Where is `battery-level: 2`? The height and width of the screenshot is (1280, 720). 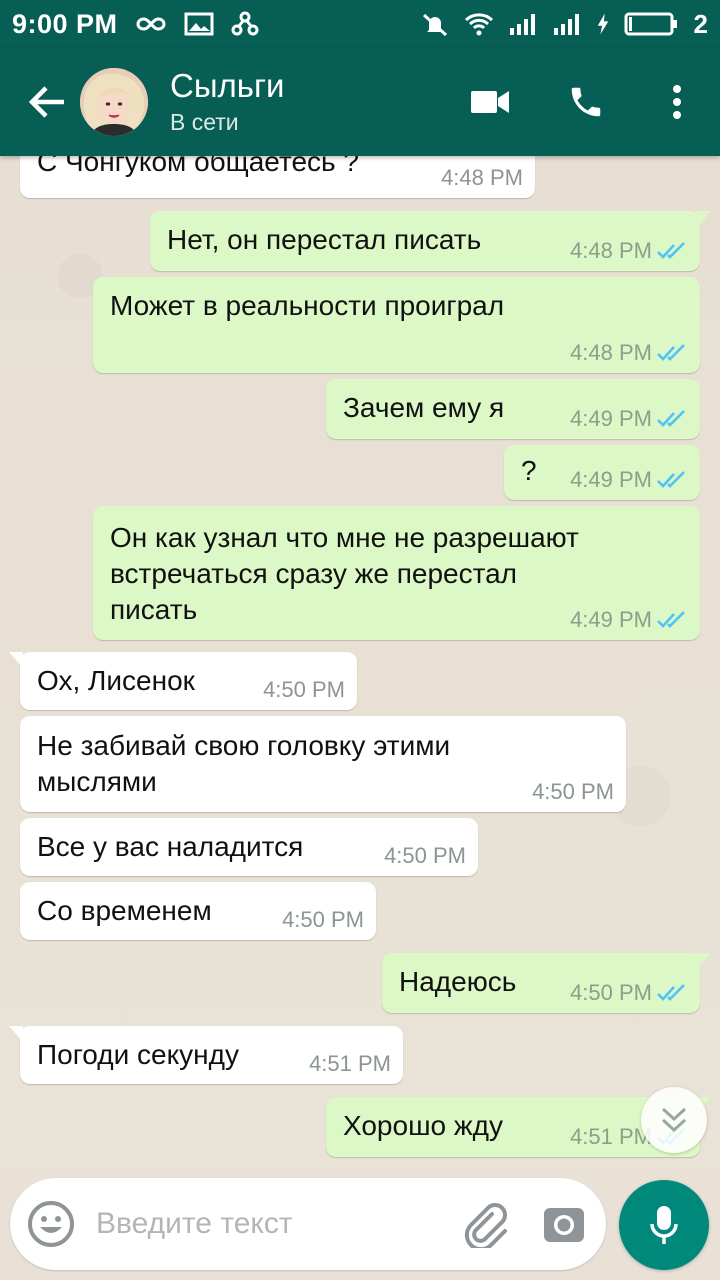 battery-level: 2 is located at coordinates (700, 23).